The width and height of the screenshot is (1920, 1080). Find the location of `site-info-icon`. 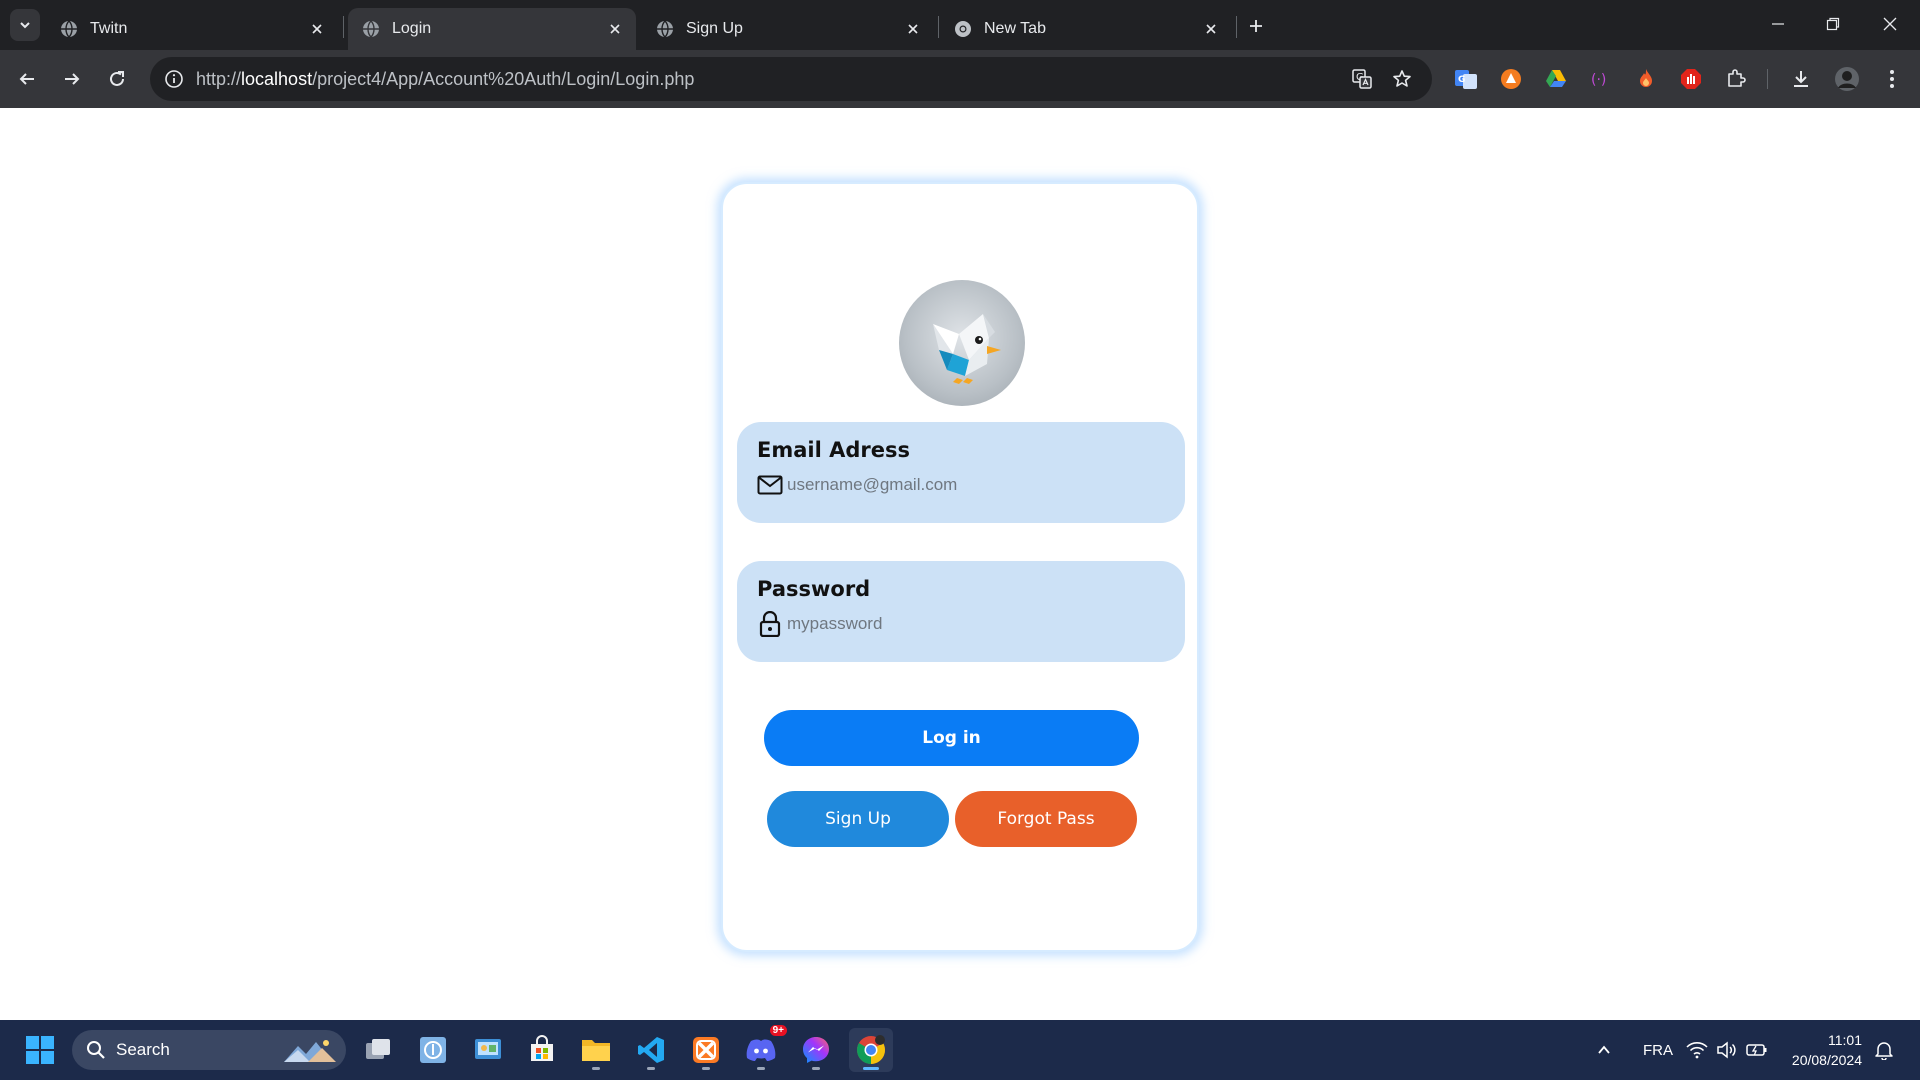

site-info-icon is located at coordinates (174, 79).